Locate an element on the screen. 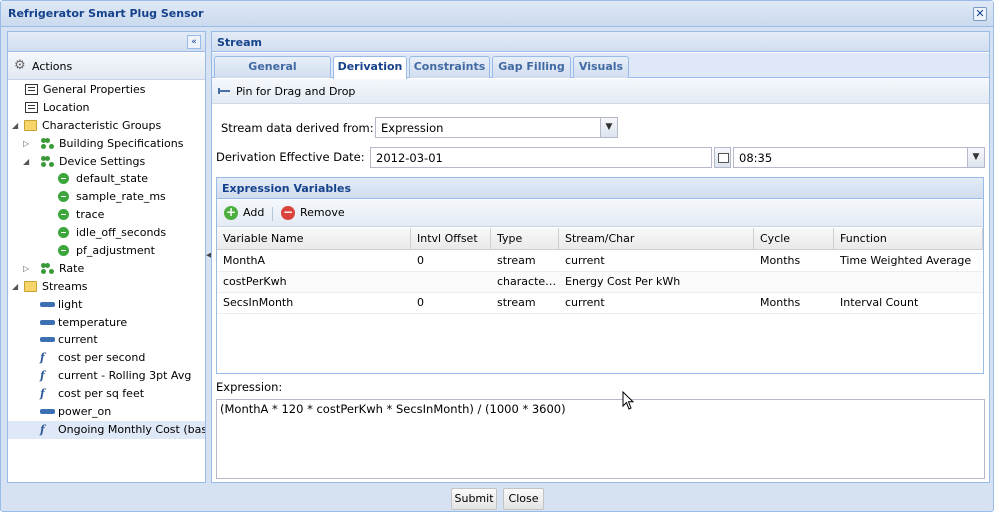 This screenshot has width=994, height=512. effective-date-field: 2012-03-01 is located at coordinates (541, 157).